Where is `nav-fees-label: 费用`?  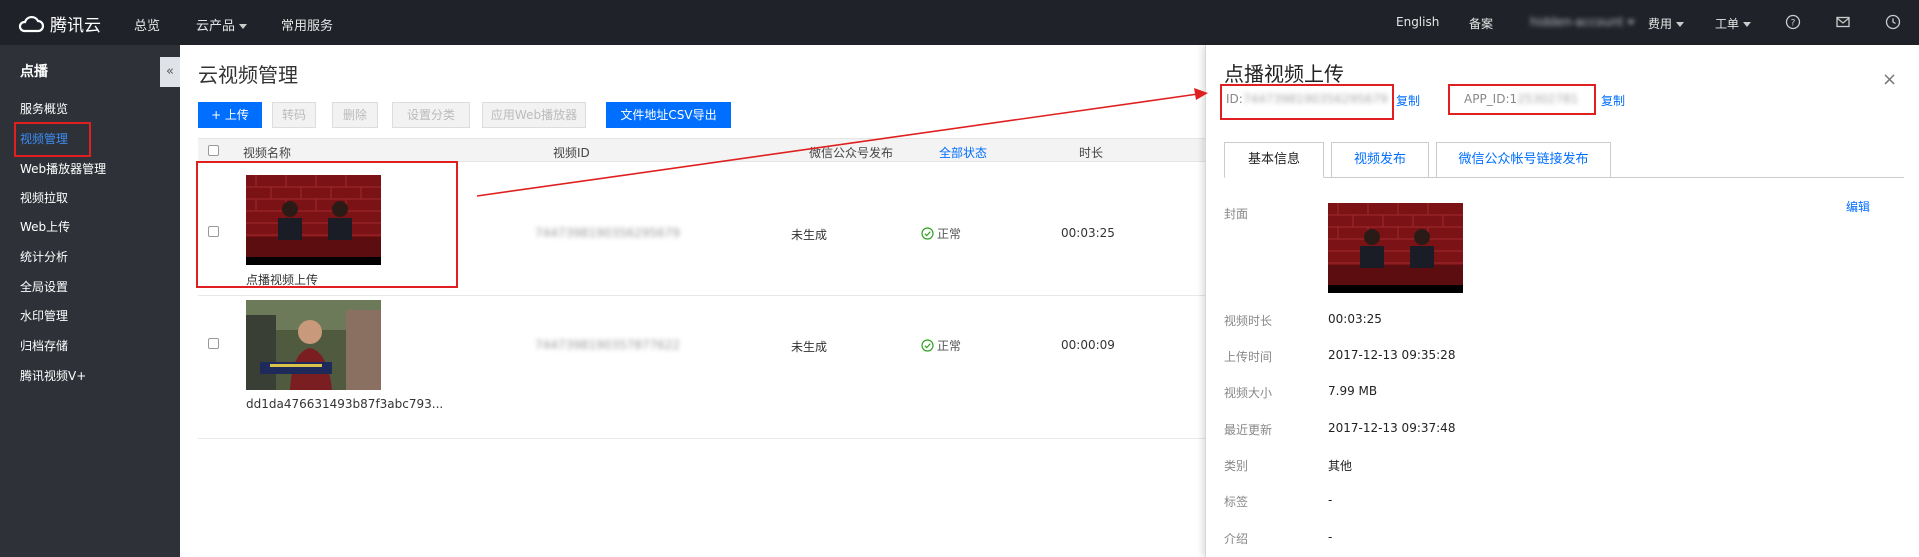
nav-fees-label: 费用 is located at coordinates (1660, 24).